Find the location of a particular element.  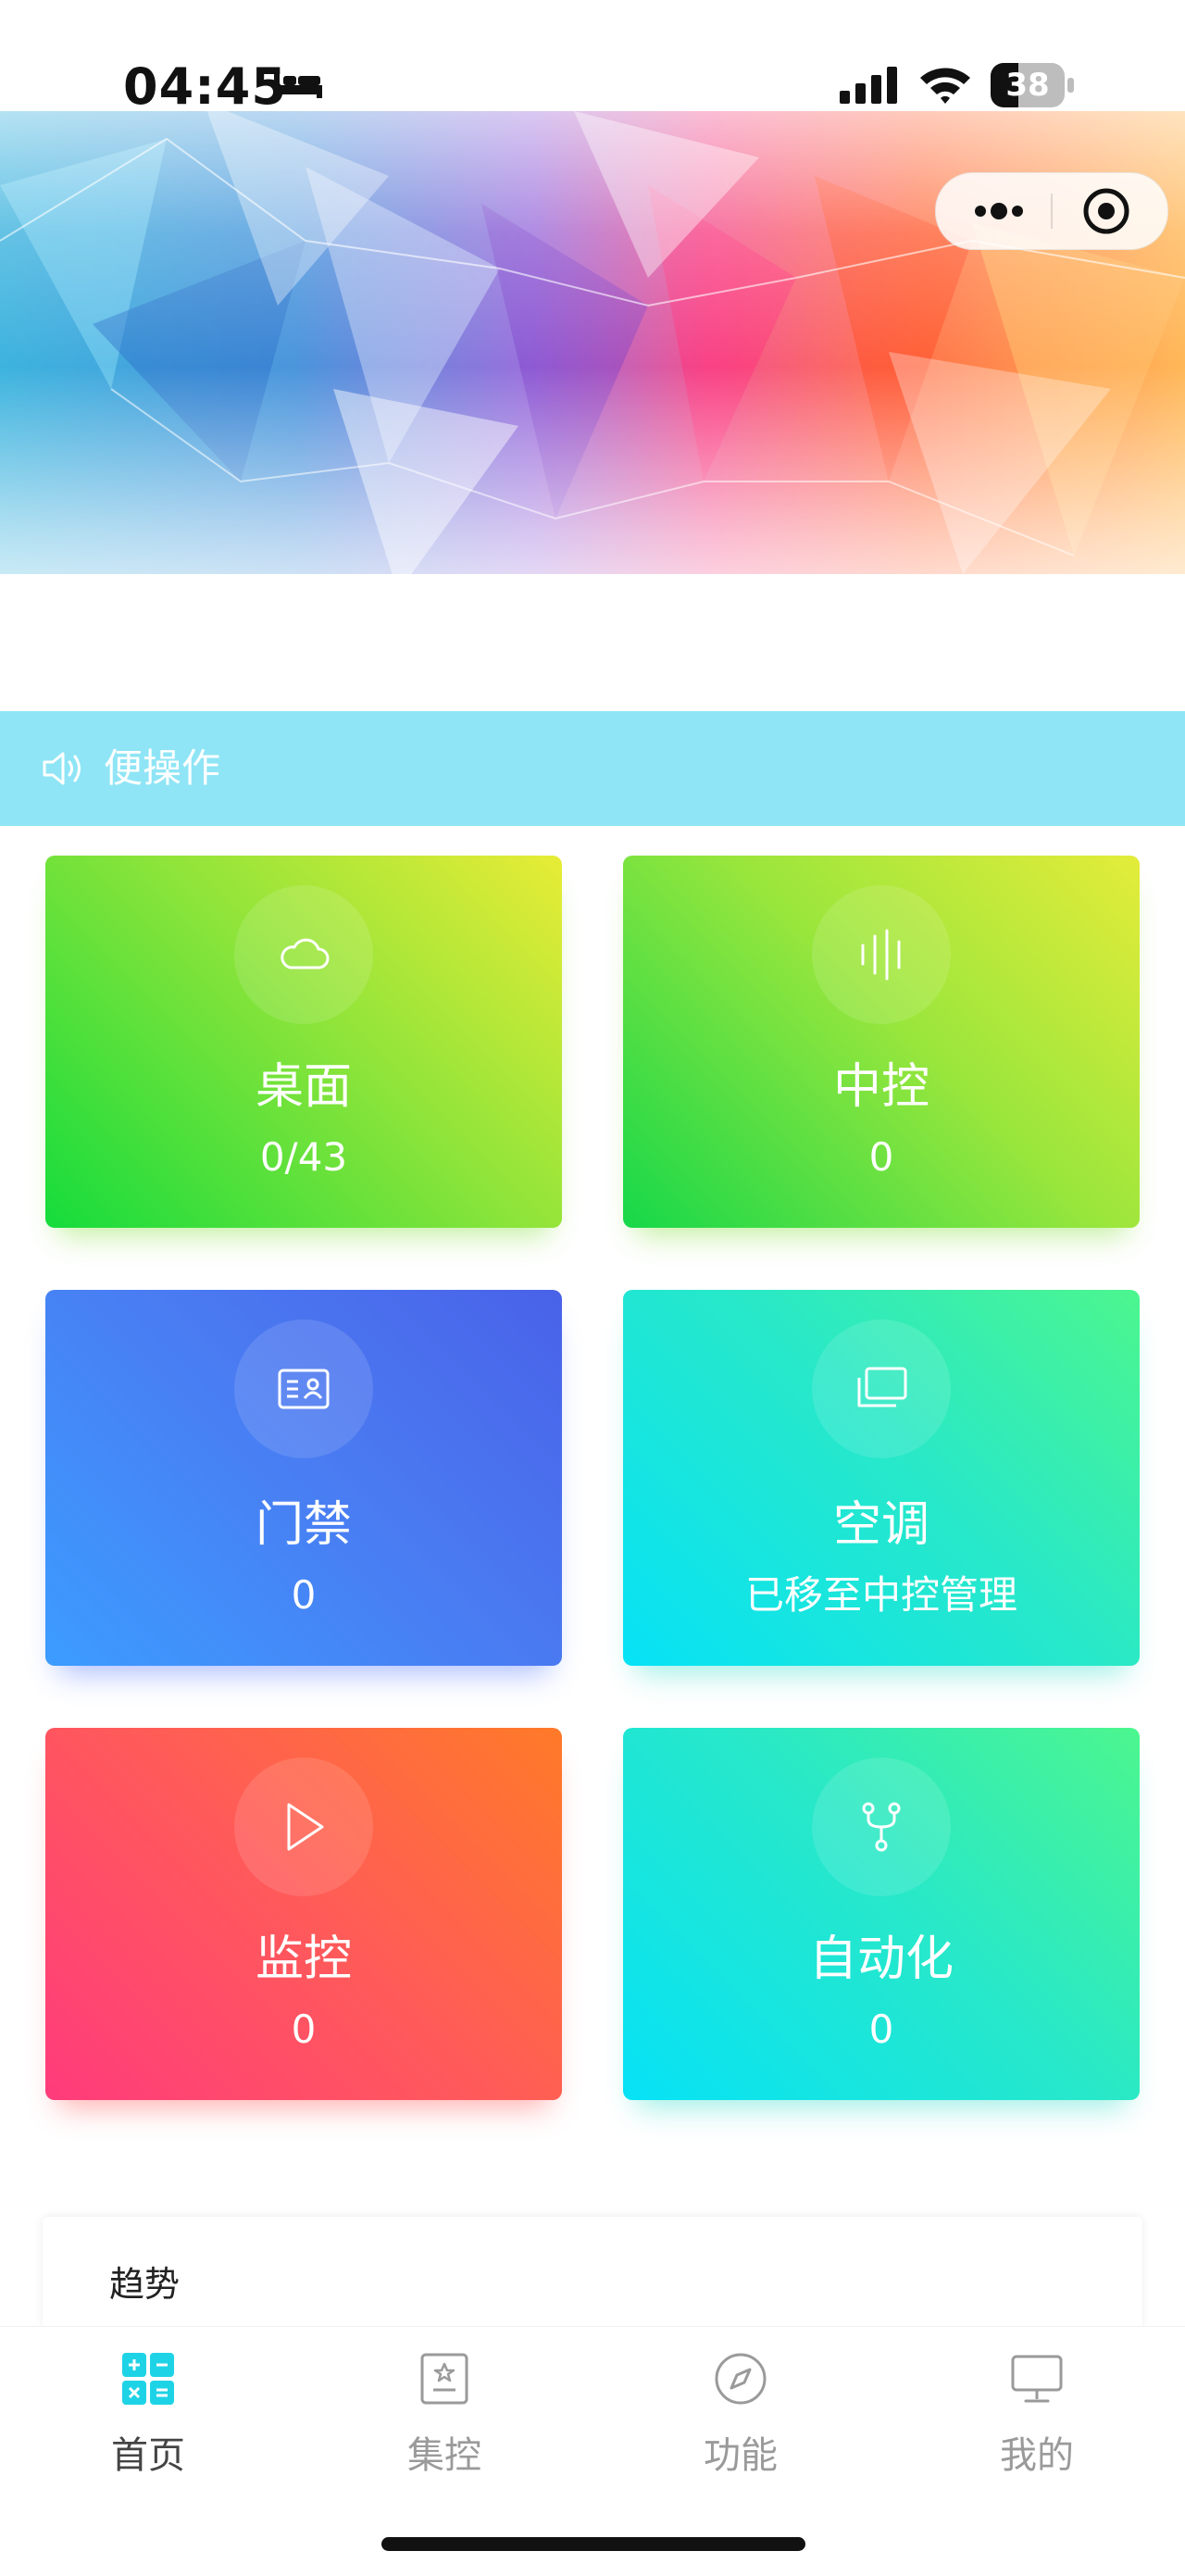

windows-stack-icon is located at coordinates (882, 1387).